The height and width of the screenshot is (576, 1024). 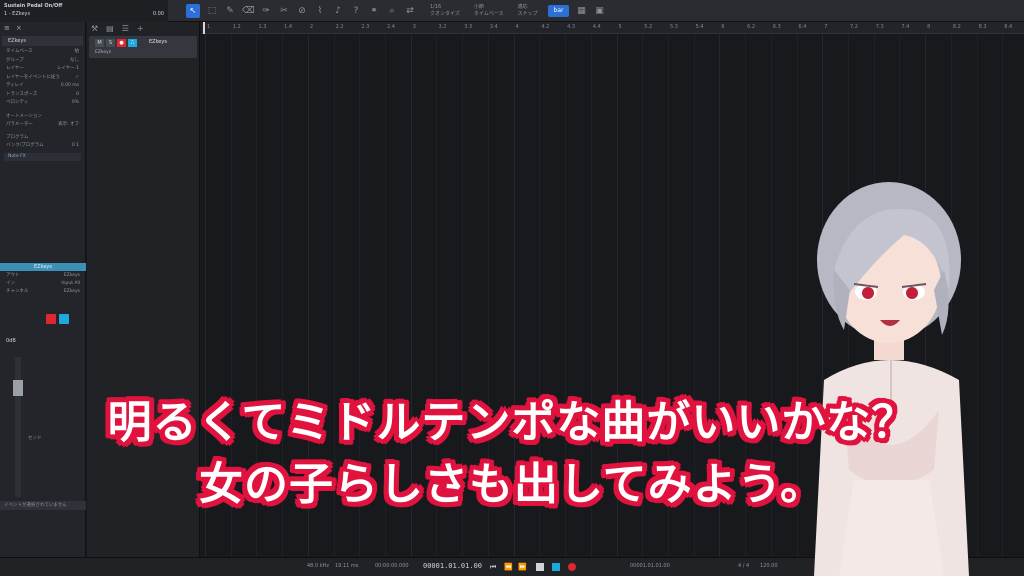 I want to click on position-counter: 00001.01.01.00, so click(x=452, y=566).